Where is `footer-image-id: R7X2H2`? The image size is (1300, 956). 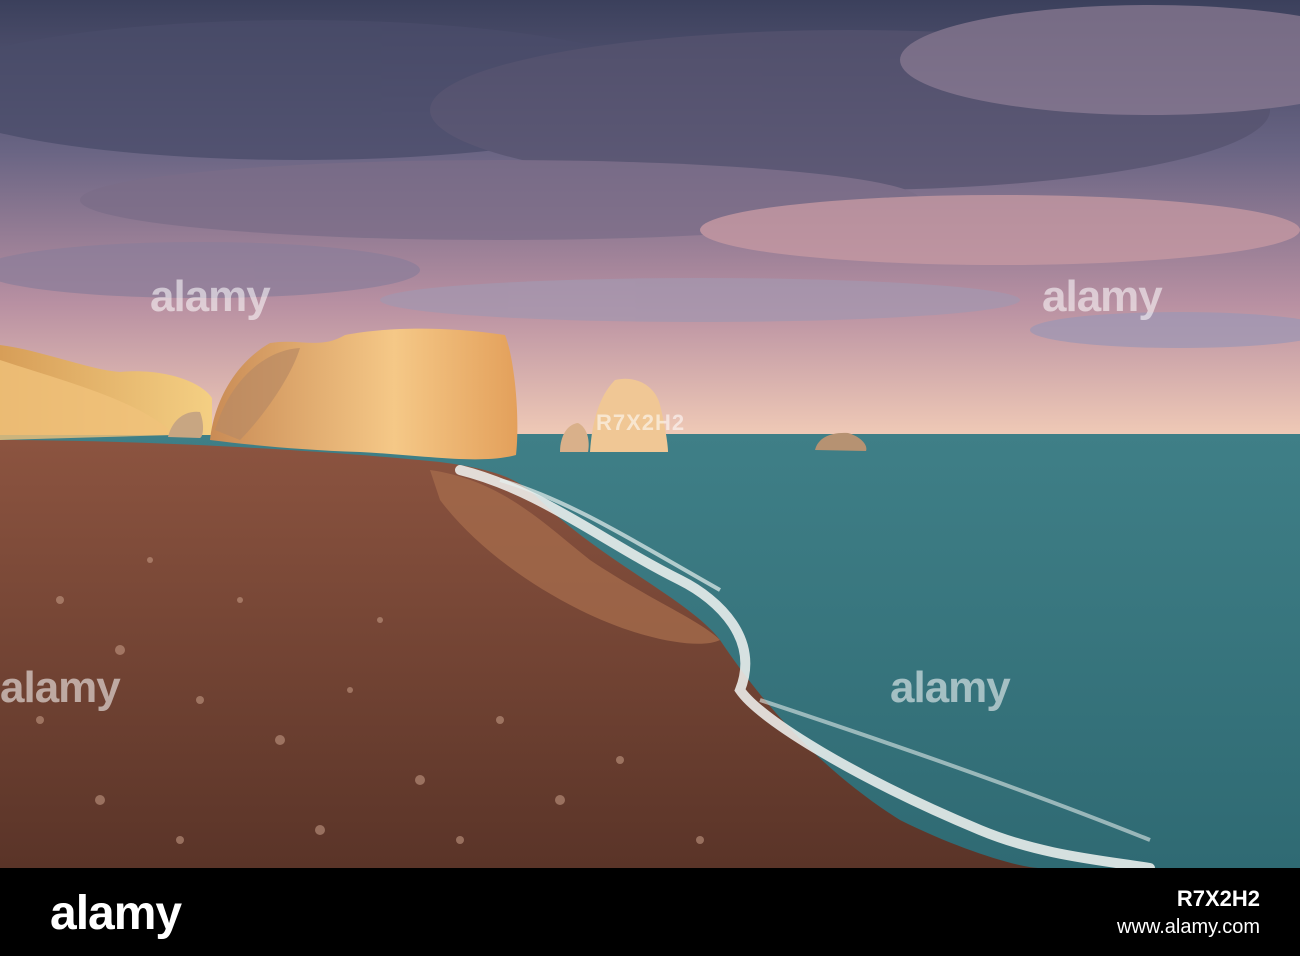
footer-image-id: R7X2H2 is located at coordinates (1218, 898).